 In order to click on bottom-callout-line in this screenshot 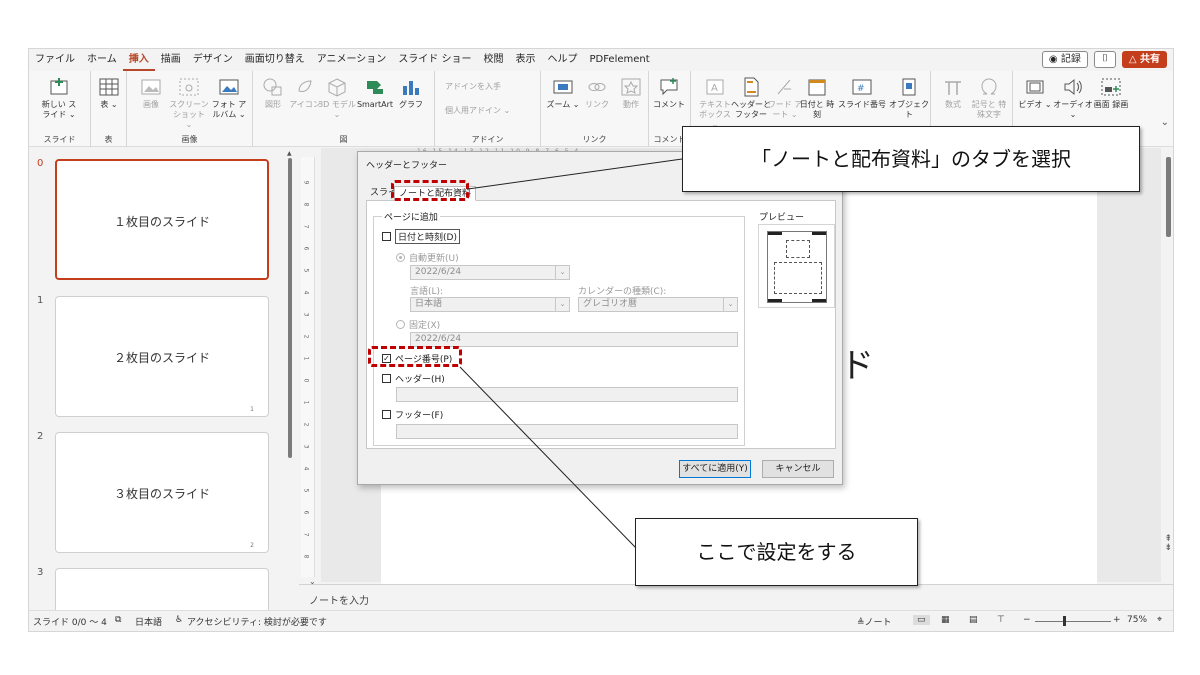, I will do `click(548, 457)`.